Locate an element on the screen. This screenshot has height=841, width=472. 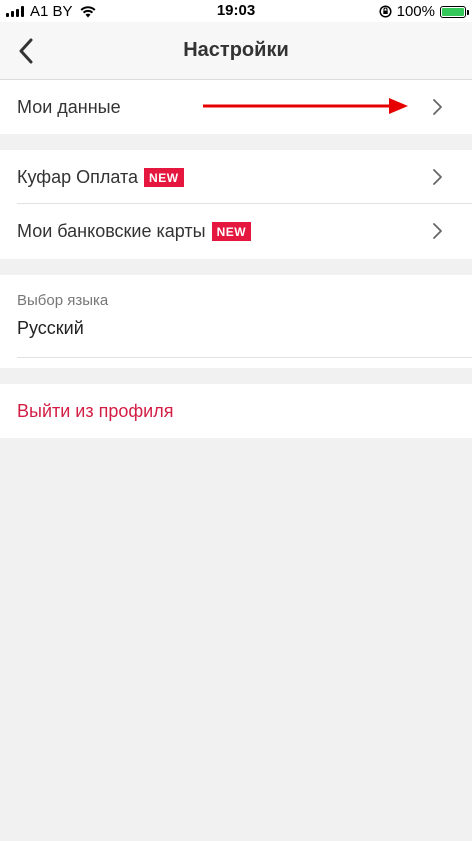
navigation-bar: Настройки is located at coordinates (236, 51).